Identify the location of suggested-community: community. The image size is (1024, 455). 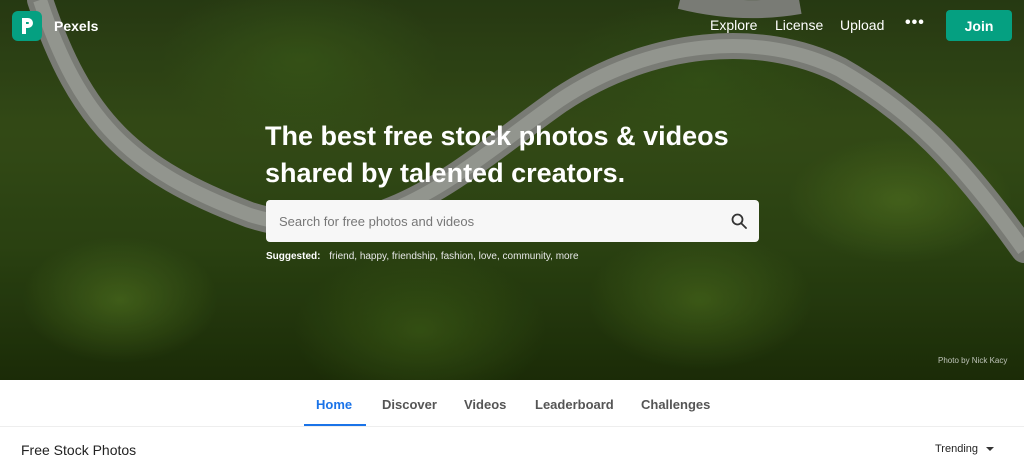
(527, 256).